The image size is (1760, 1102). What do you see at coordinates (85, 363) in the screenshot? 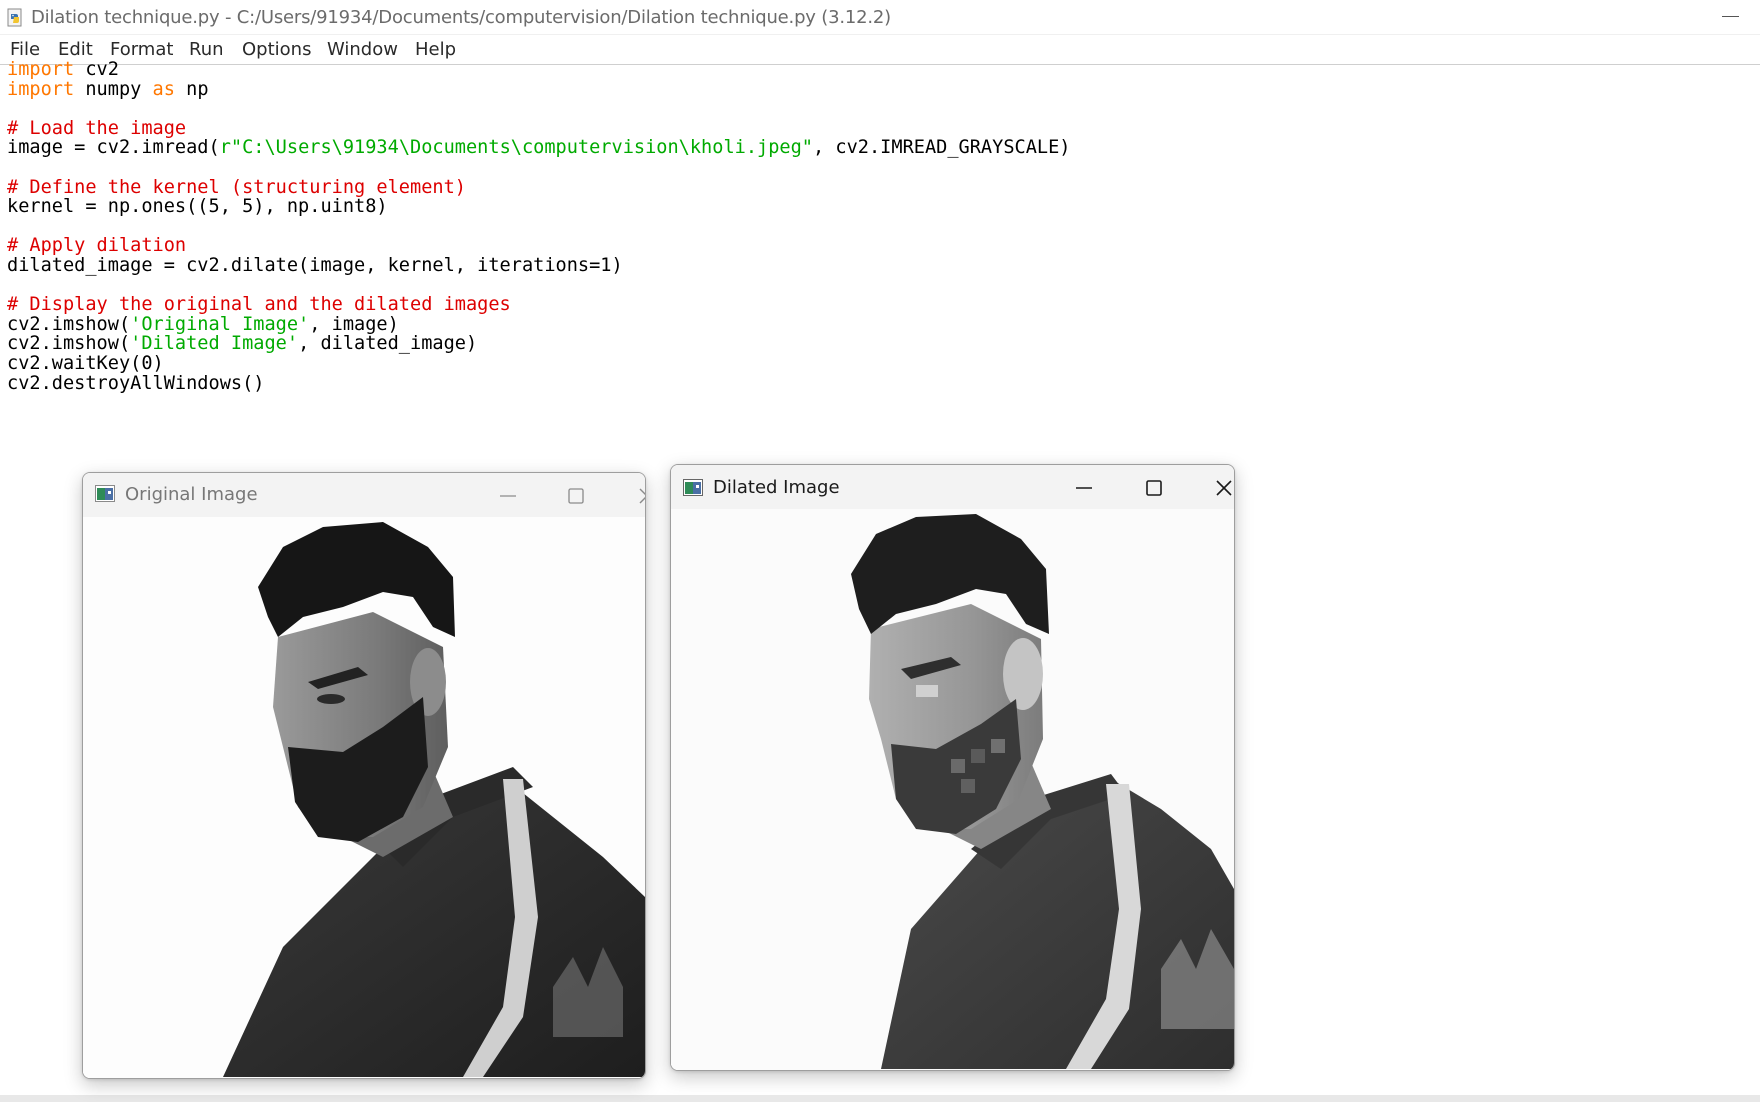
I see `code-text: cv2.waitKey(0)` at bounding box center [85, 363].